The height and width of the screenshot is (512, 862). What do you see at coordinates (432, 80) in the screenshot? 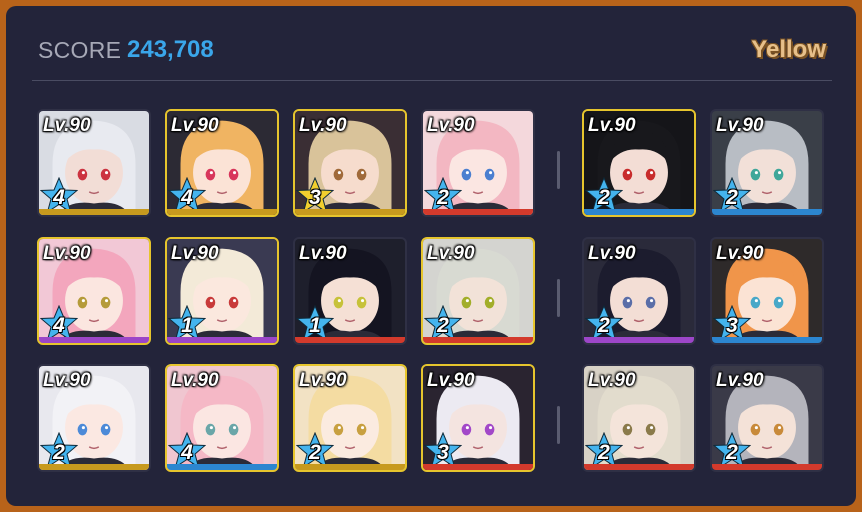
I see `header-divider` at bounding box center [432, 80].